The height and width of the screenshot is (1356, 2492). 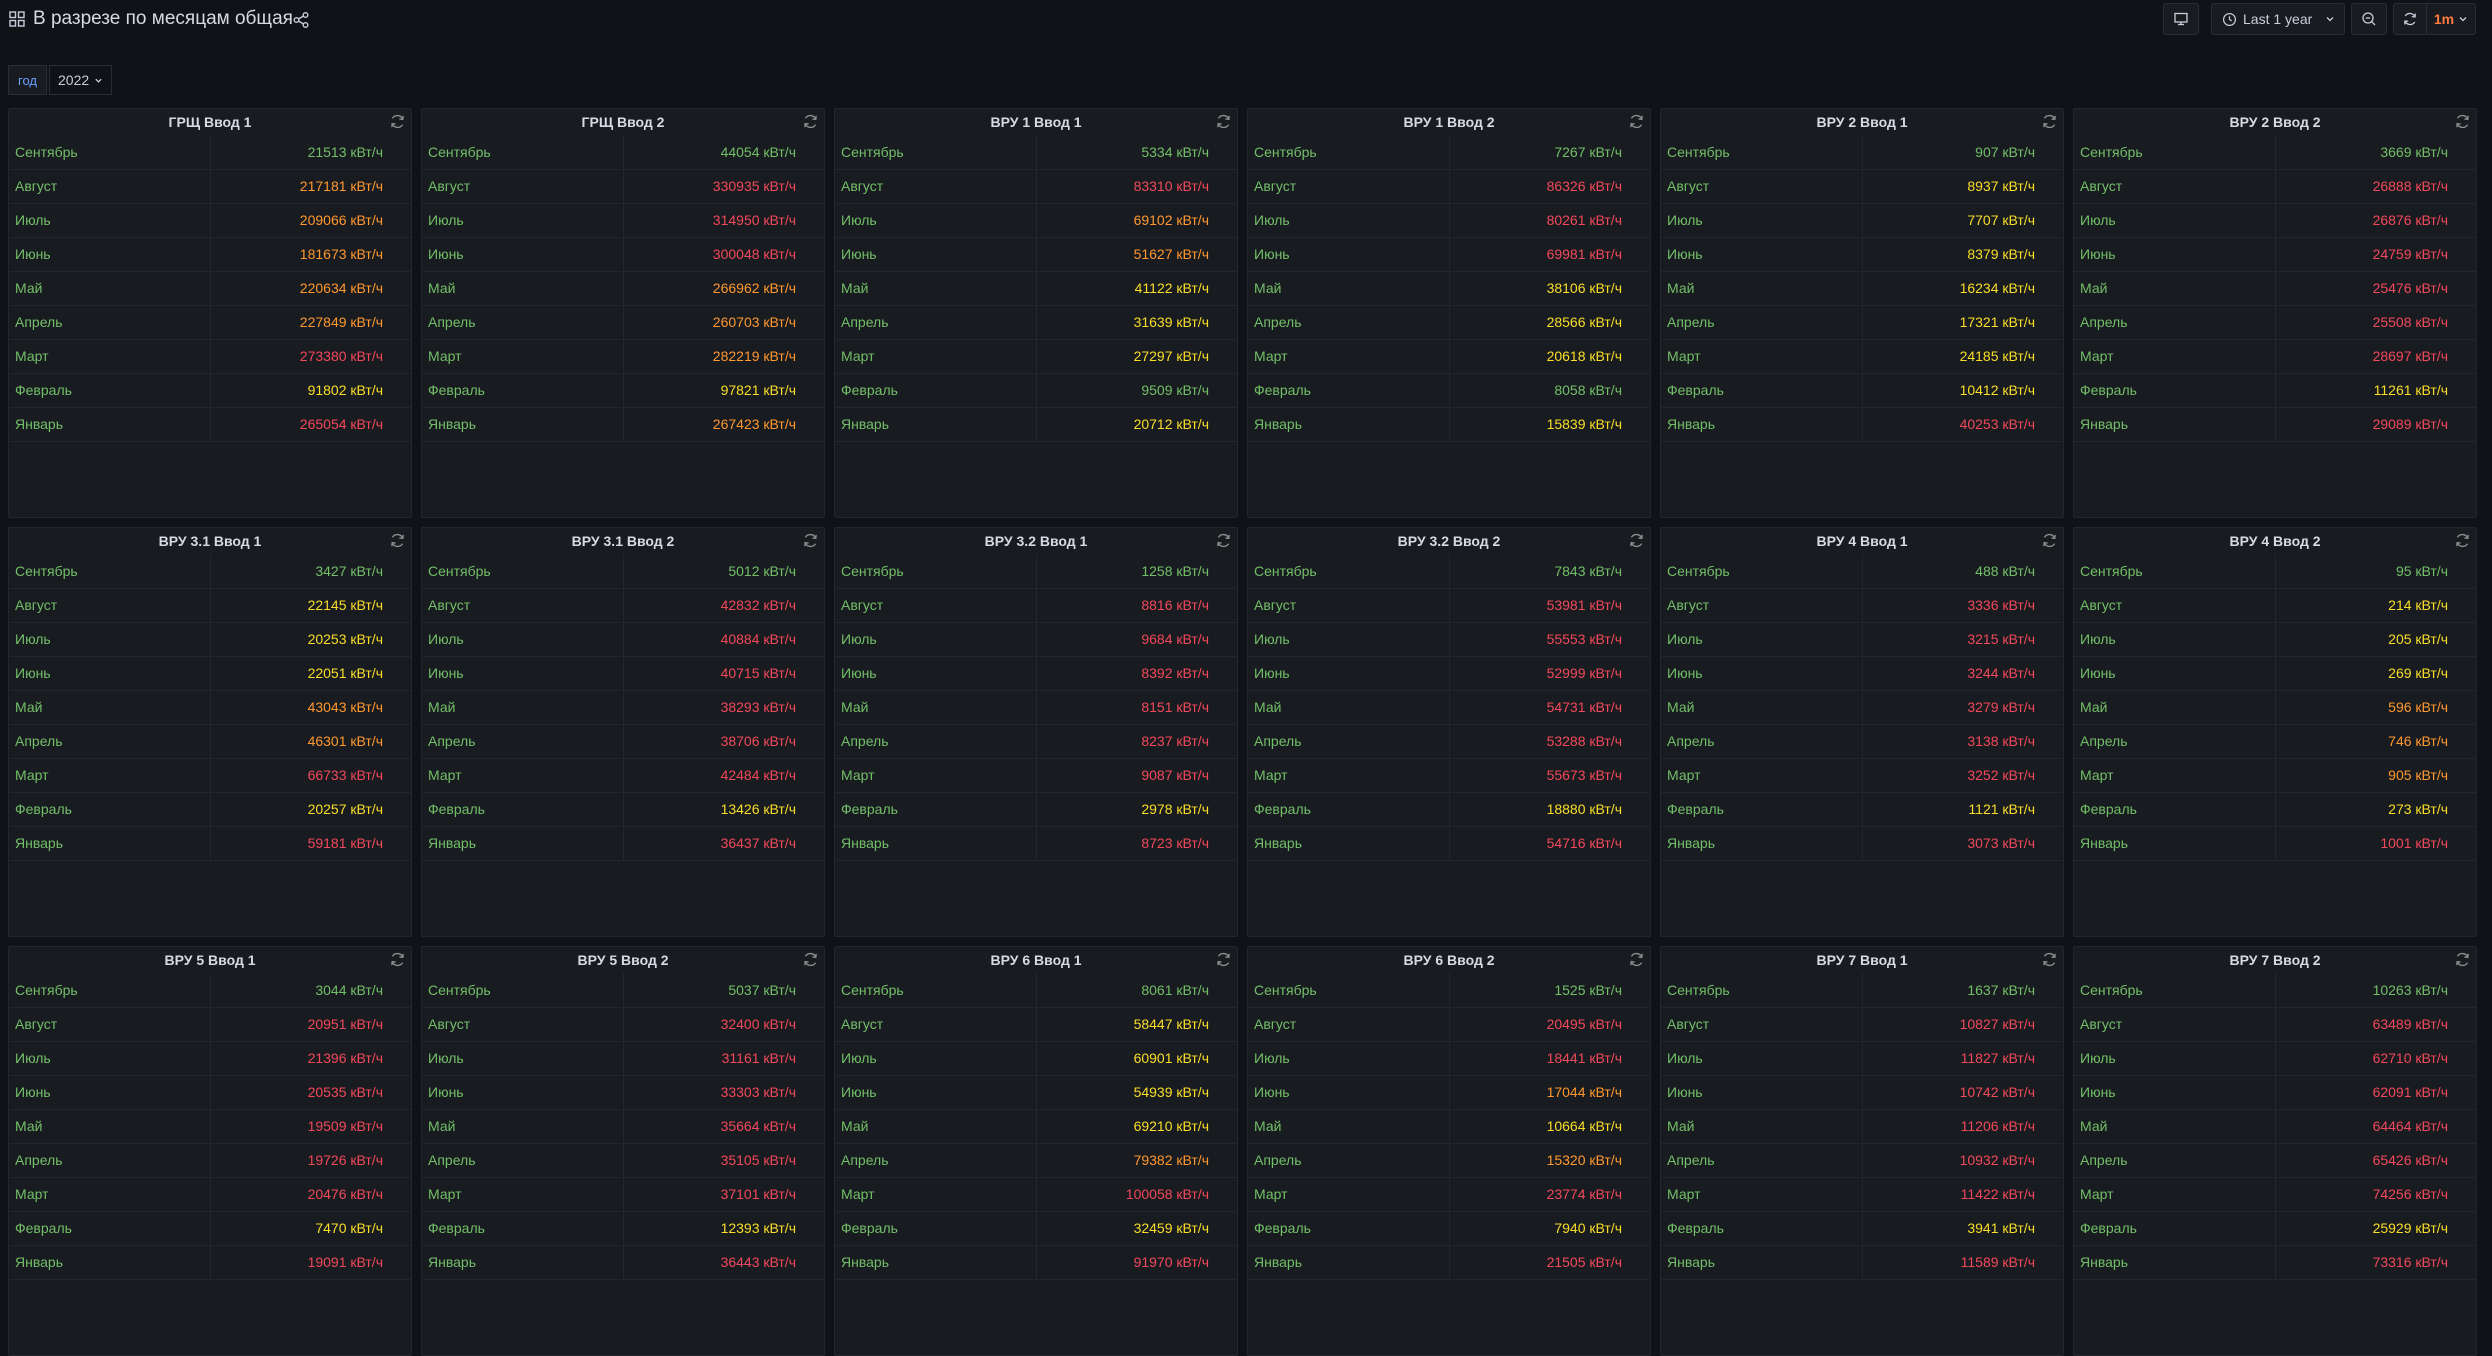 I want to click on refresh-interval-picker: 1m, so click(x=2451, y=19).